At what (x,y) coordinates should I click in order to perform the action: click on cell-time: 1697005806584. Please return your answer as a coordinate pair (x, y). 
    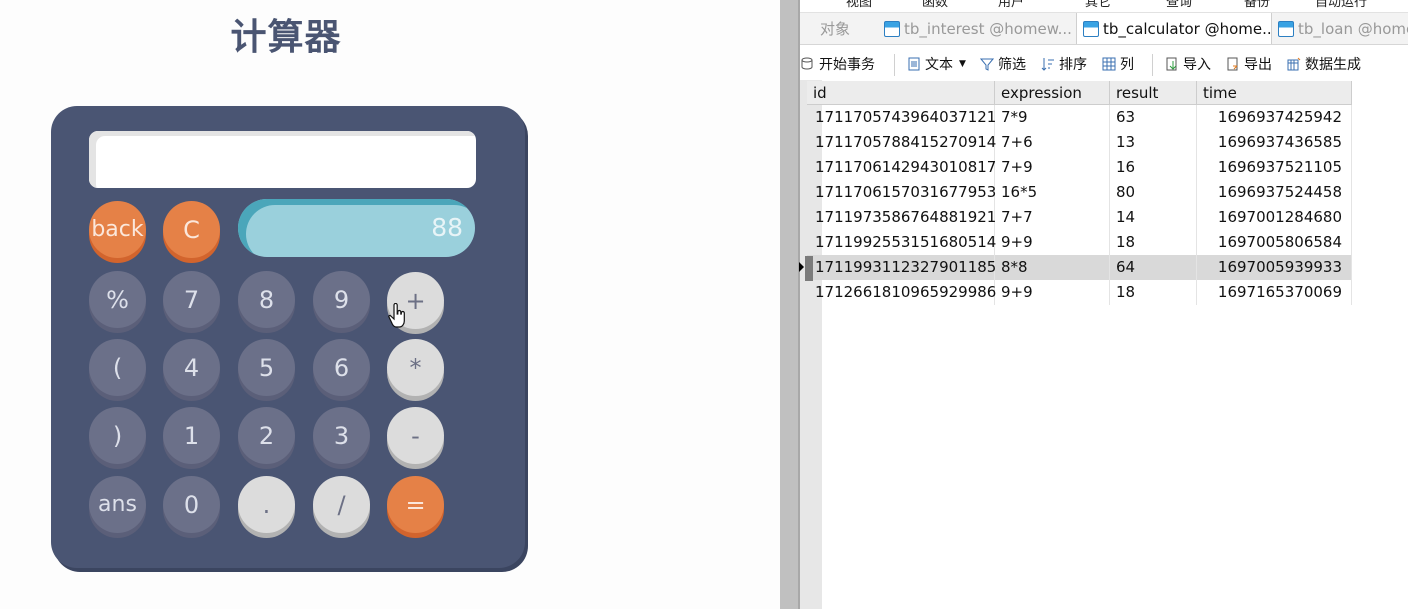
    Looking at the image, I should click on (1274, 242).